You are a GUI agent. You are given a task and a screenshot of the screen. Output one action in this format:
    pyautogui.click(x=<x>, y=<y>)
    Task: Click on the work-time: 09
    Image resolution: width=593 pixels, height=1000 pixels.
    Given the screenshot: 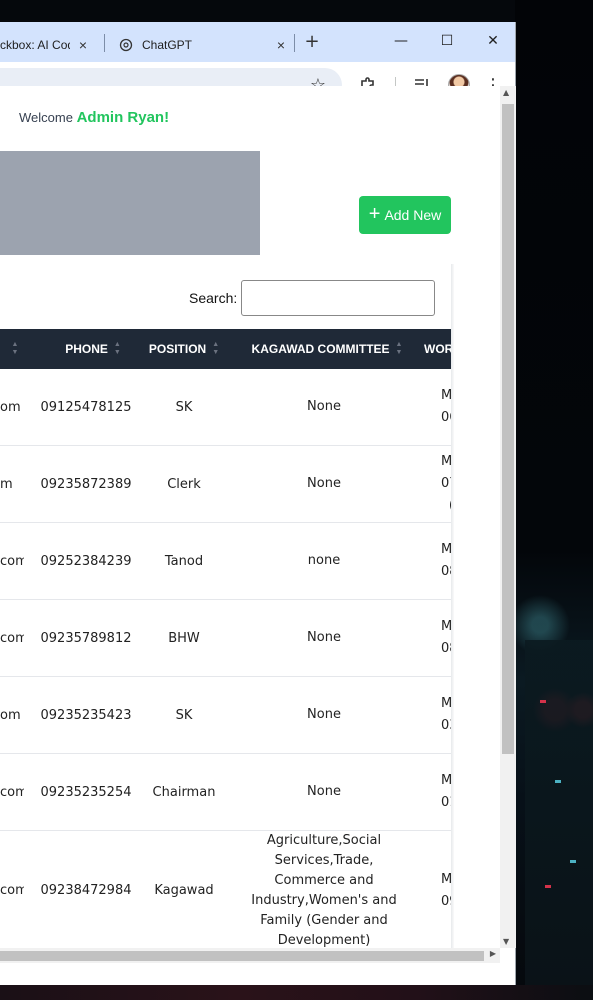 What is the action you would take?
    pyautogui.click(x=446, y=901)
    